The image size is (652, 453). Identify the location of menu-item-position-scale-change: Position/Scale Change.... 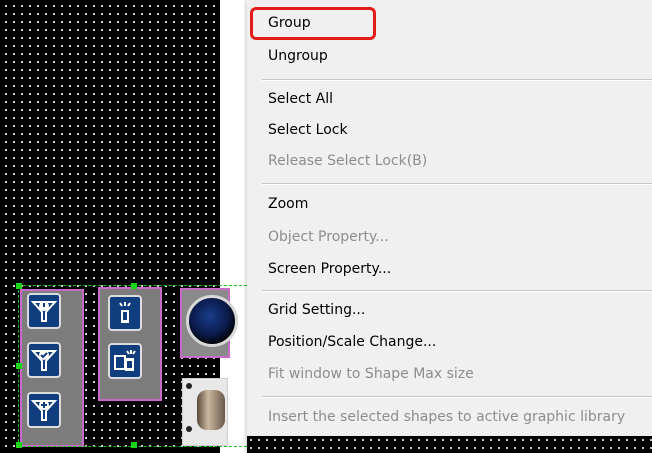
(352, 342).